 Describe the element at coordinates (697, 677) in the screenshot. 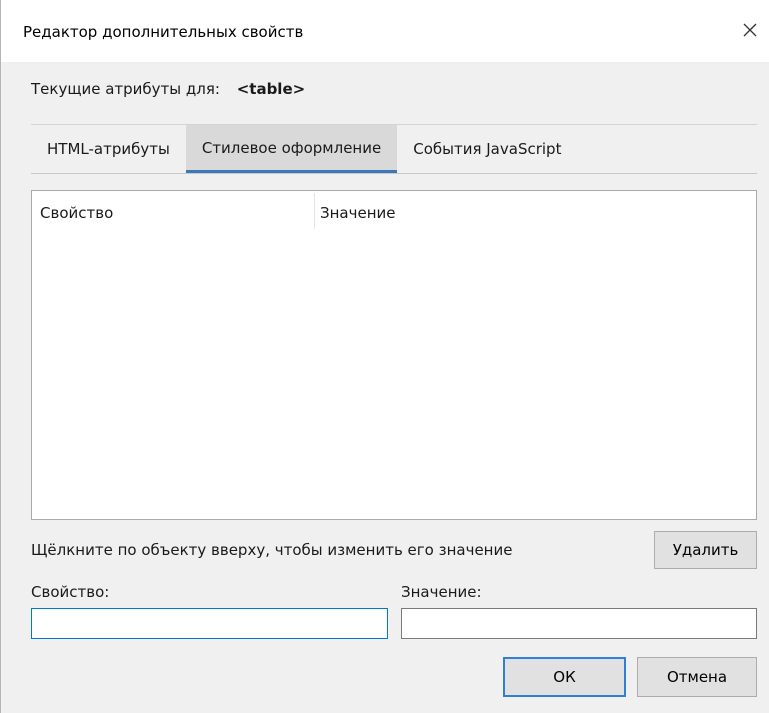

I see `cancel-button: Отмена` at that location.